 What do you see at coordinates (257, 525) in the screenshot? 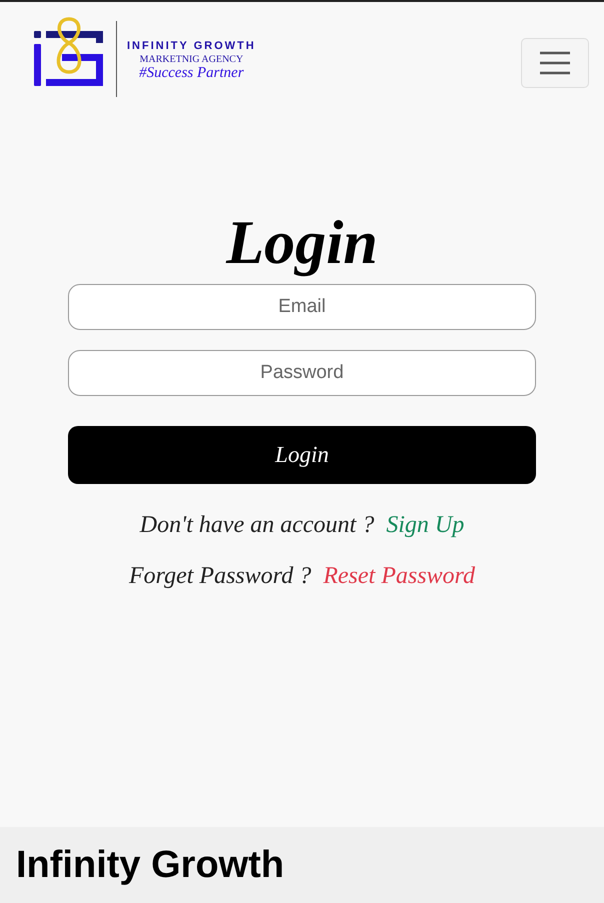
I see `prompt-text: Don't have an account ?` at bounding box center [257, 525].